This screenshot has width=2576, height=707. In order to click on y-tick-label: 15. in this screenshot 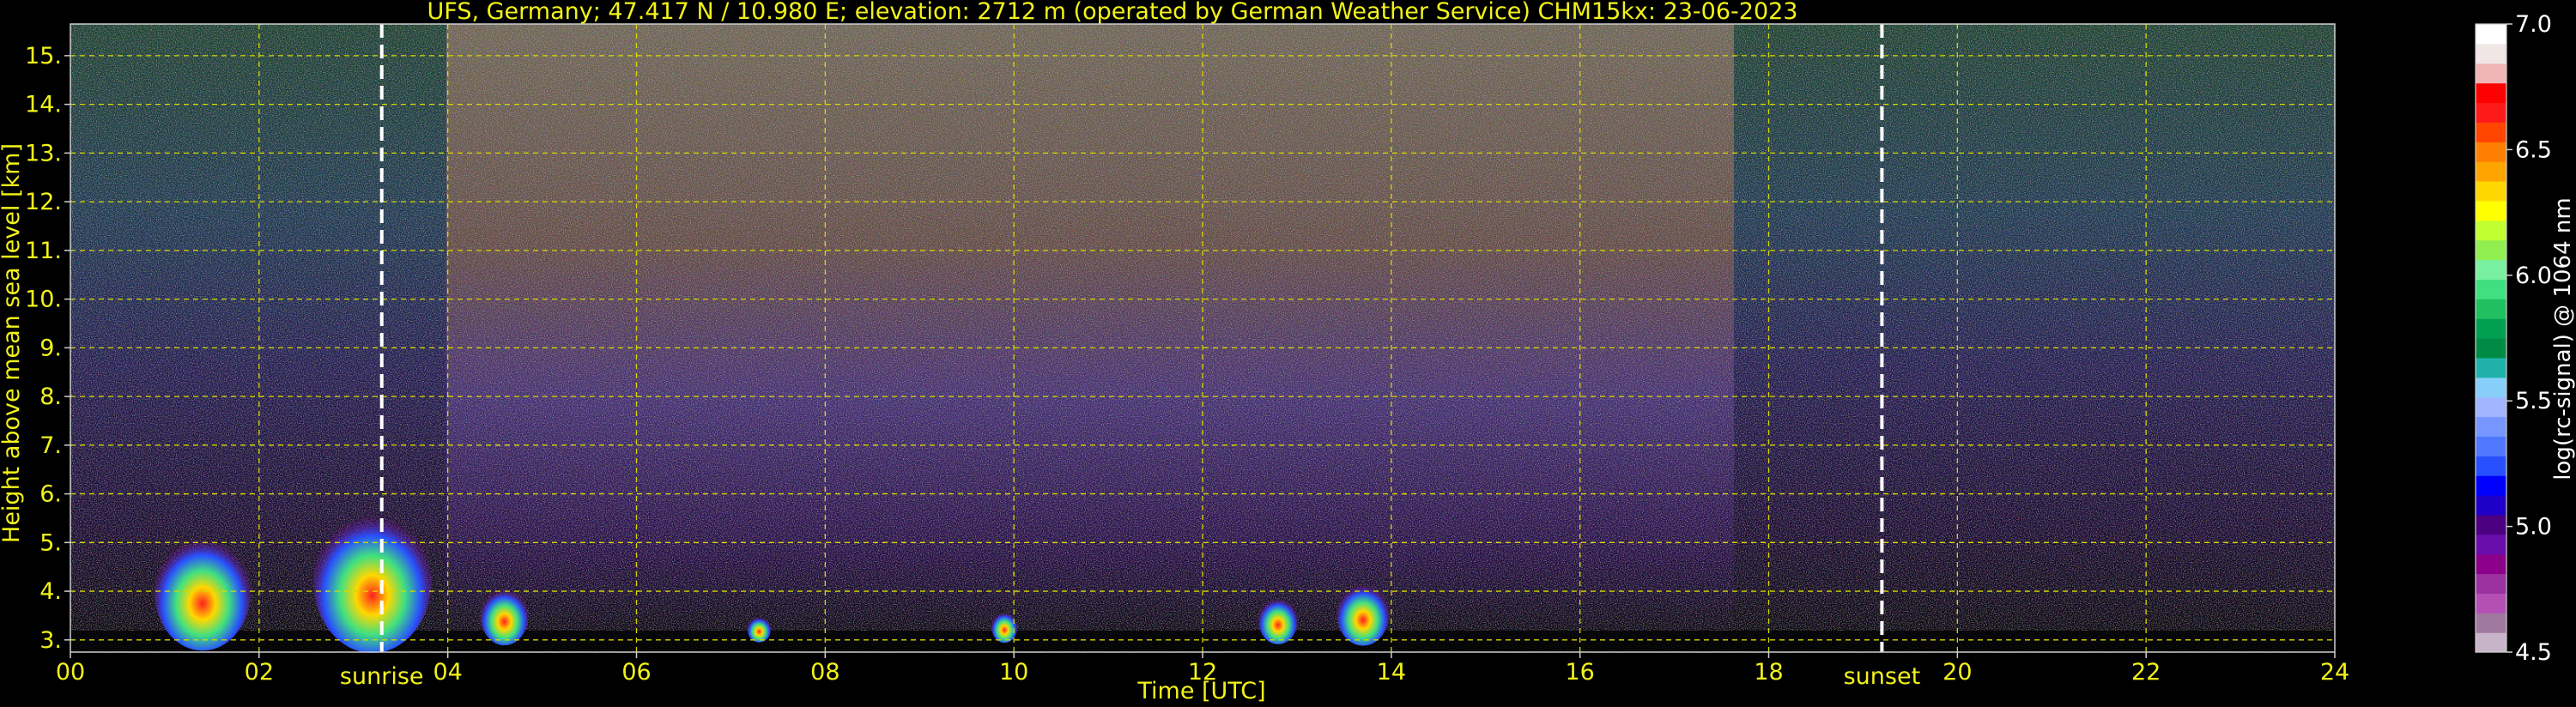, I will do `click(43, 56)`.